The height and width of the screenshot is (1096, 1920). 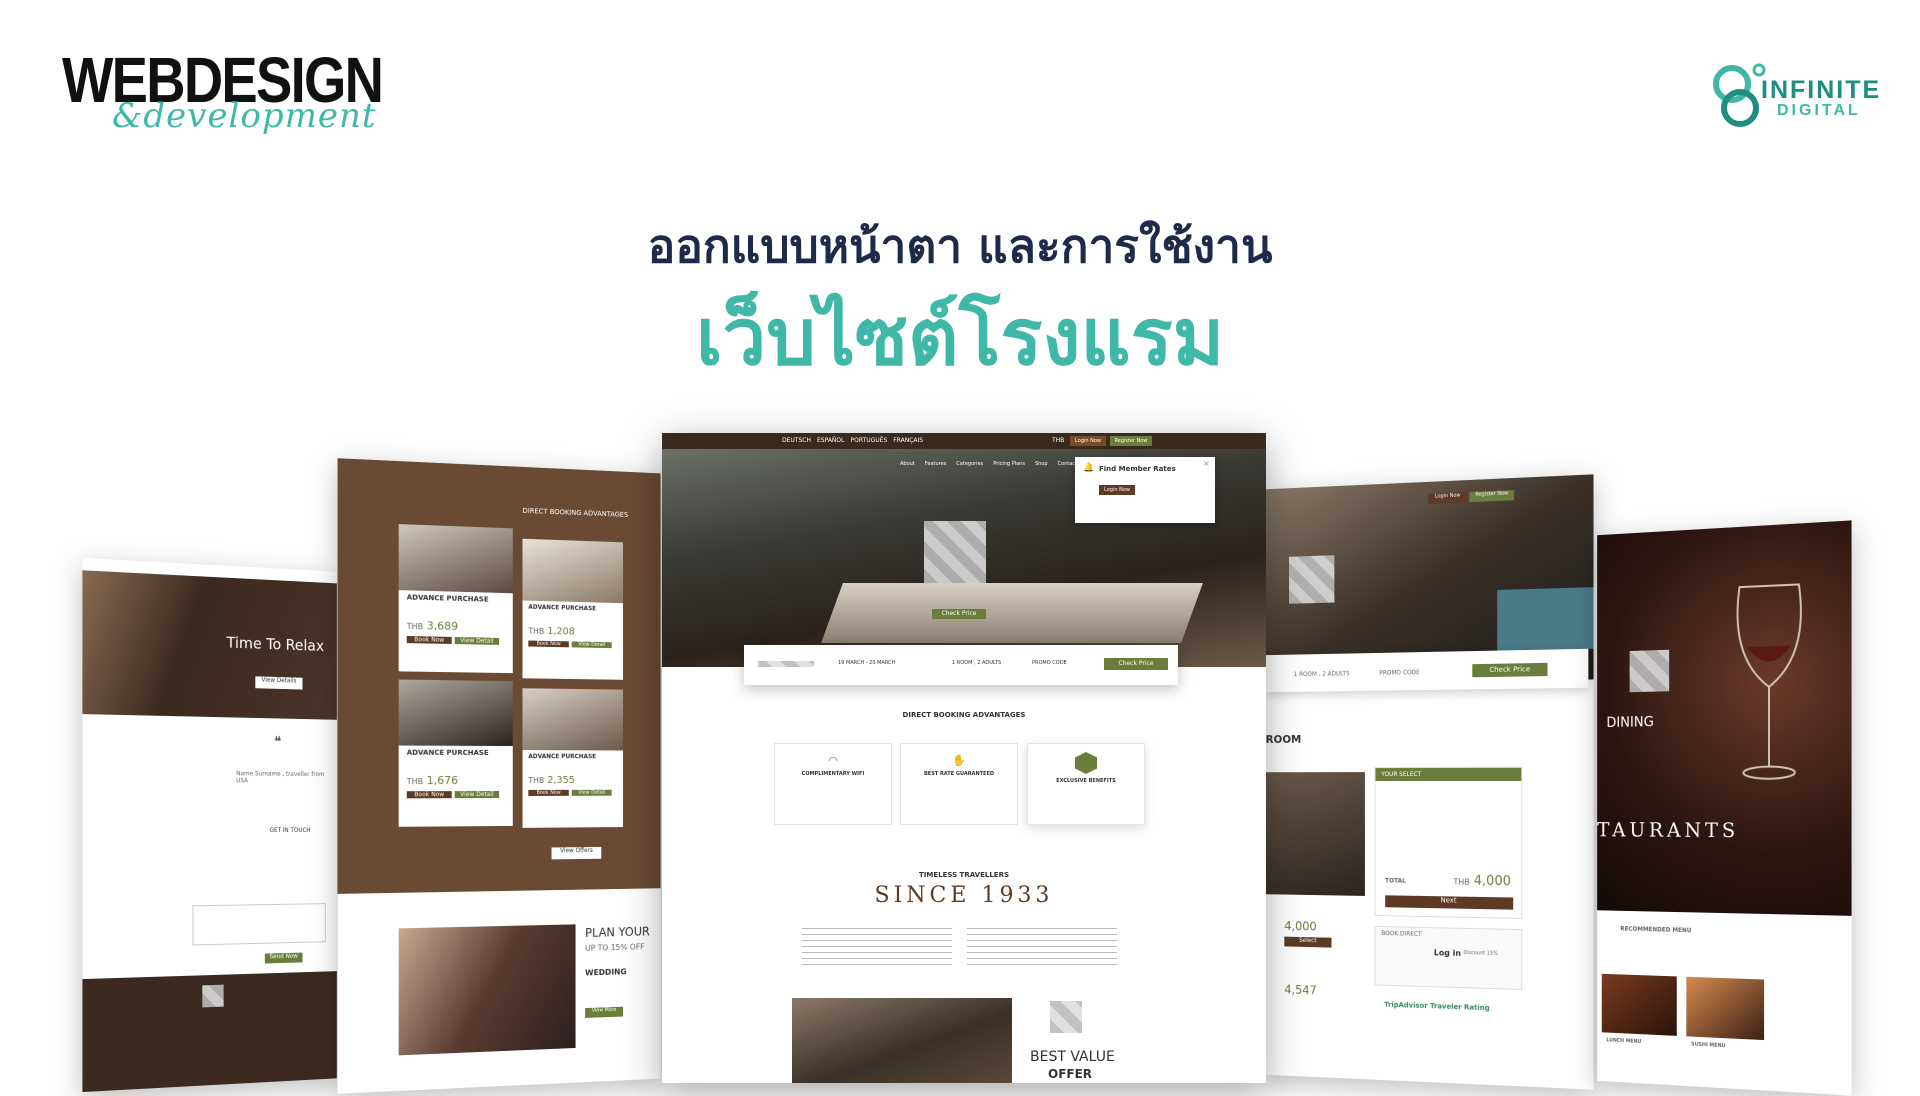 What do you see at coordinates (561, 632) in the screenshot?
I see `offer-price-2: 1,208` at bounding box center [561, 632].